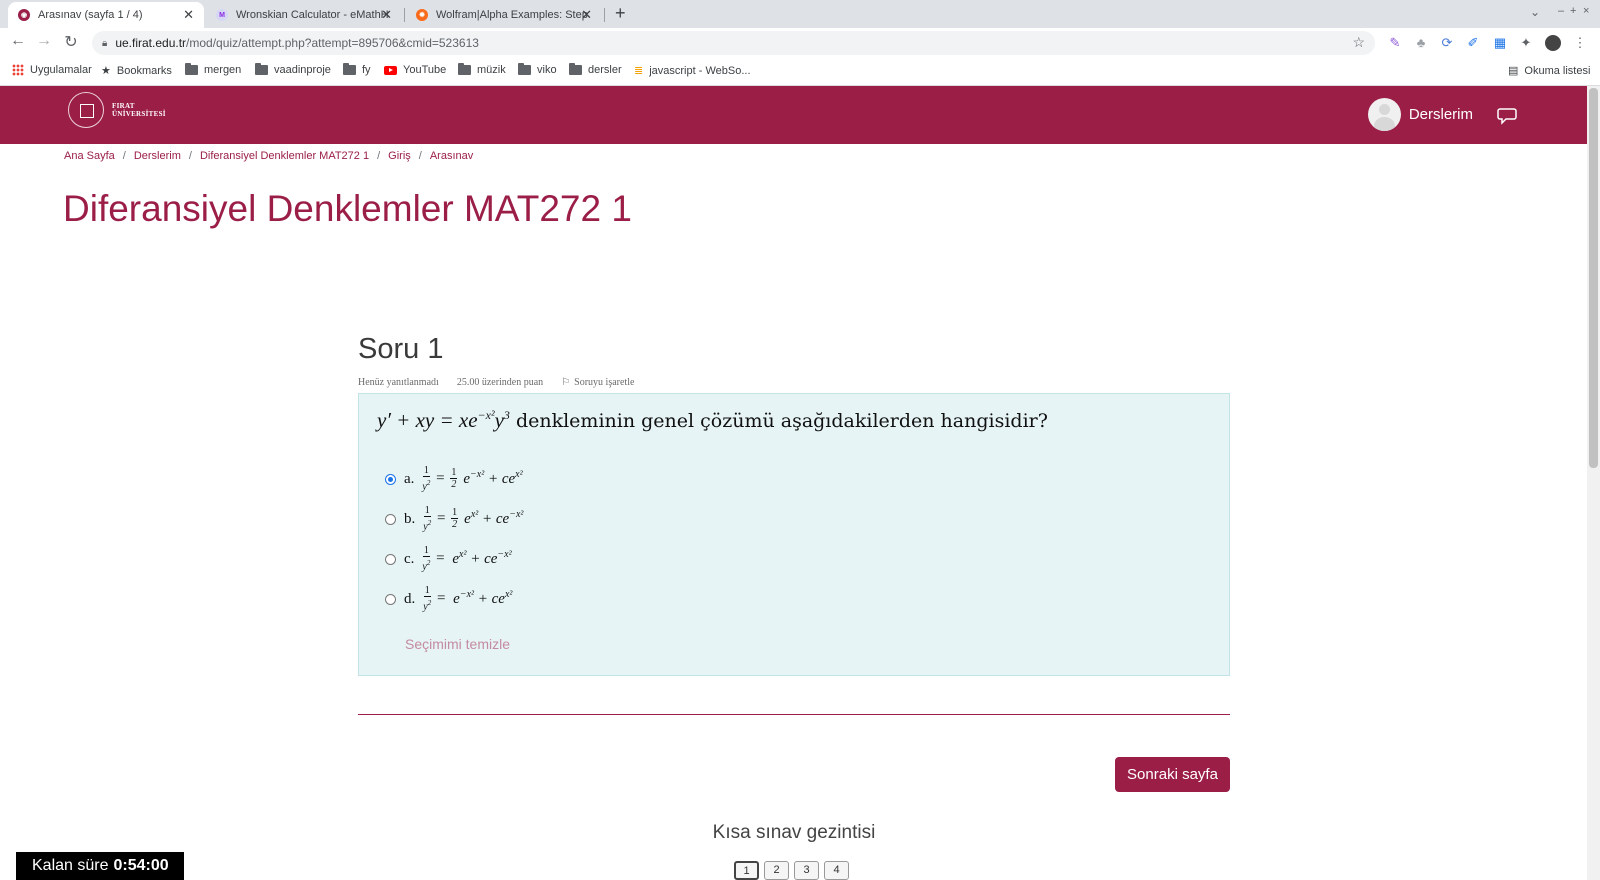 This screenshot has height=880, width=1600. What do you see at coordinates (399, 156) in the screenshot?
I see `breadcrumb-section: Giriş` at bounding box center [399, 156].